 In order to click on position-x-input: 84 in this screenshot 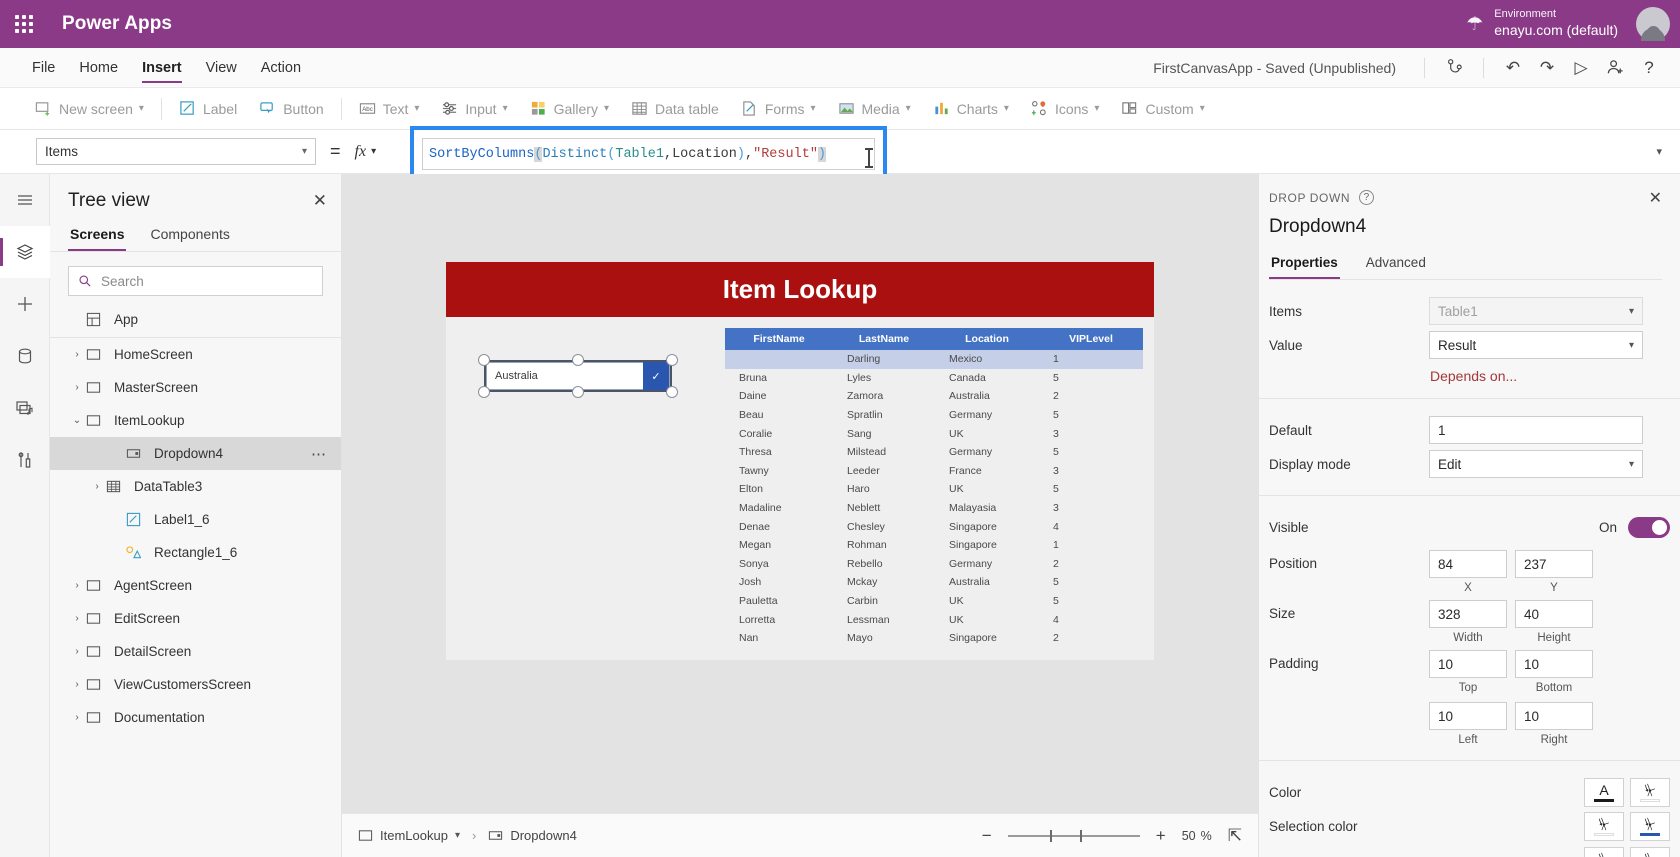, I will do `click(1468, 564)`.